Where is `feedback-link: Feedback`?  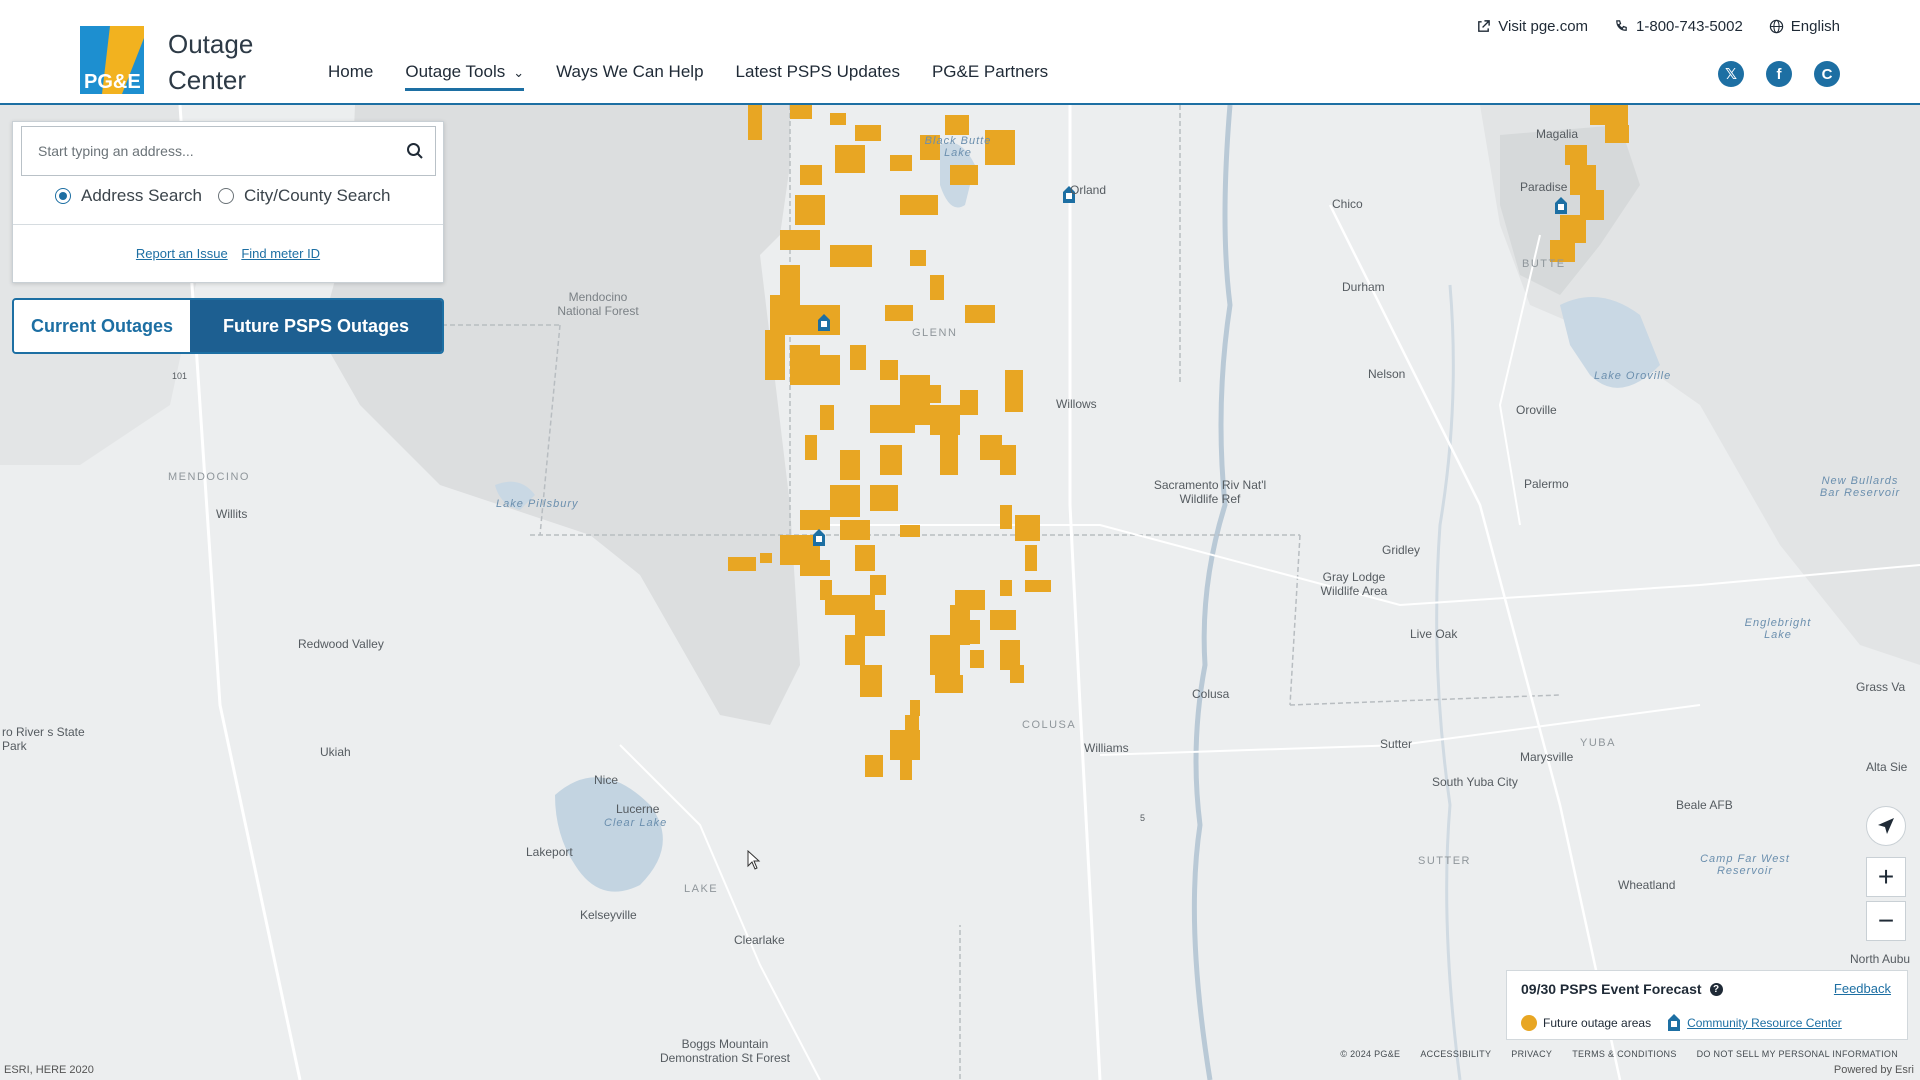
feedback-link: Feedback is located at coordinates (1862, 988).